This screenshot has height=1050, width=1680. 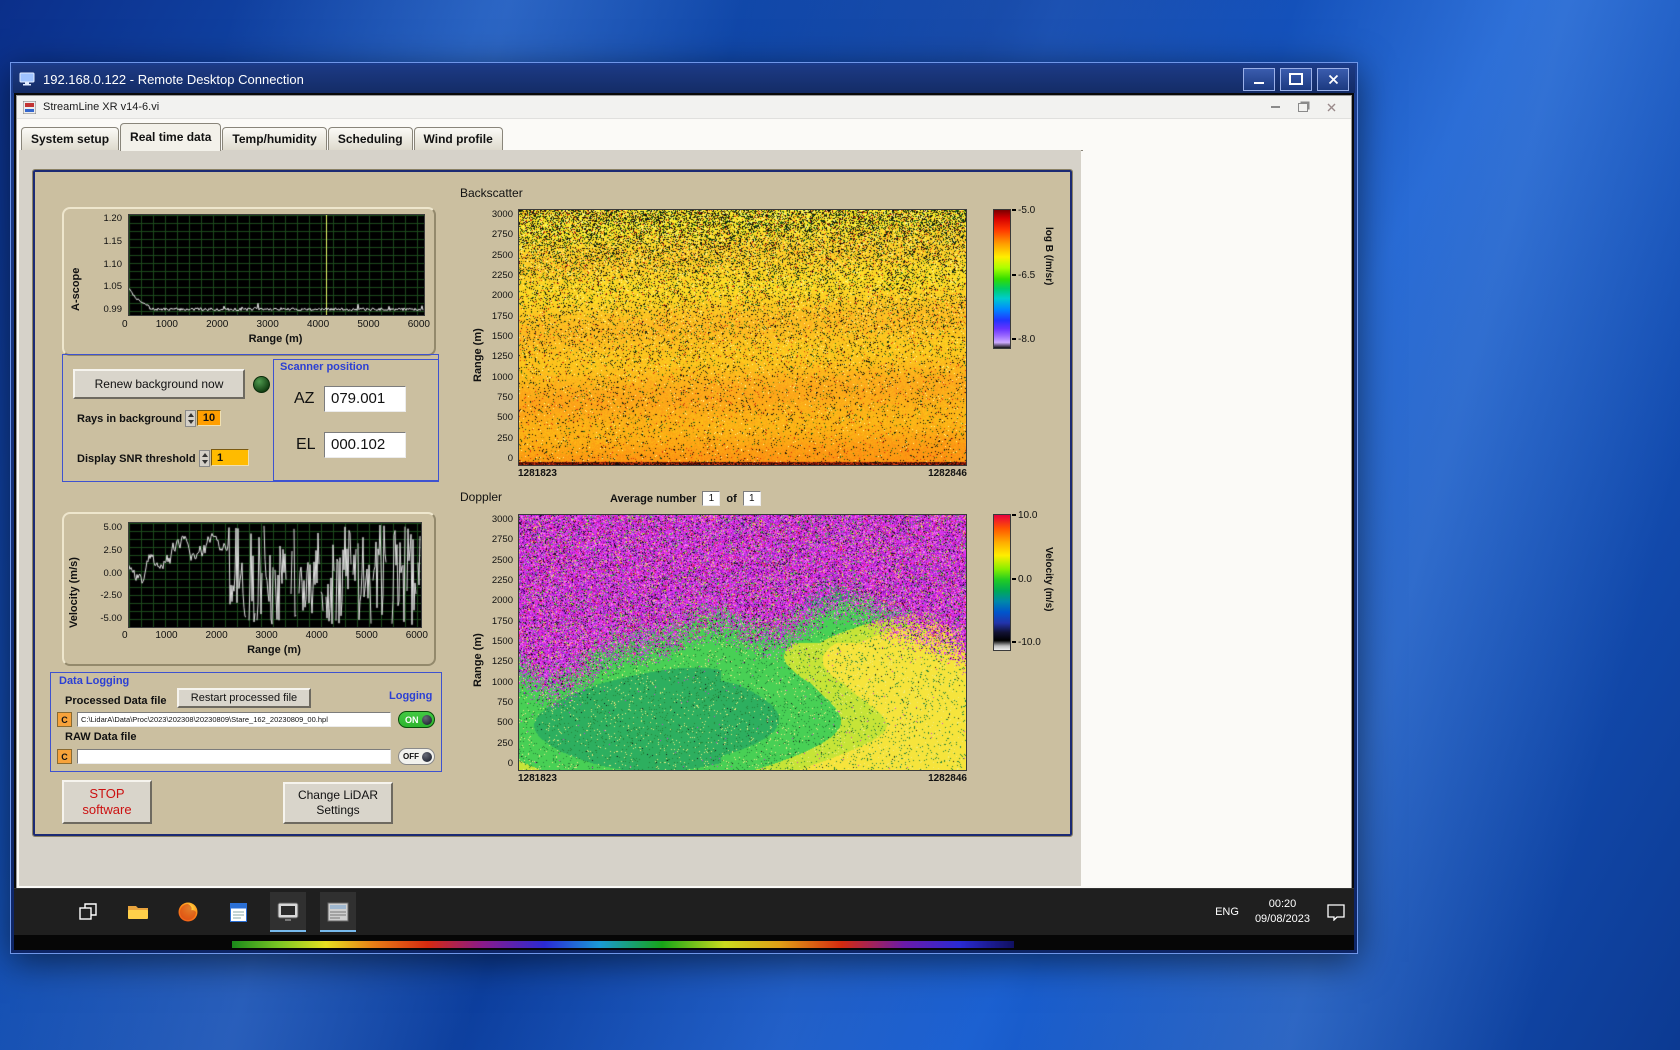 What do you see at coordinates (1026, 579) in the screenshot?
I see `doppler-colorbar-ticks: 10.0 0.0 -10.0` at bounding box center [1026, 579].